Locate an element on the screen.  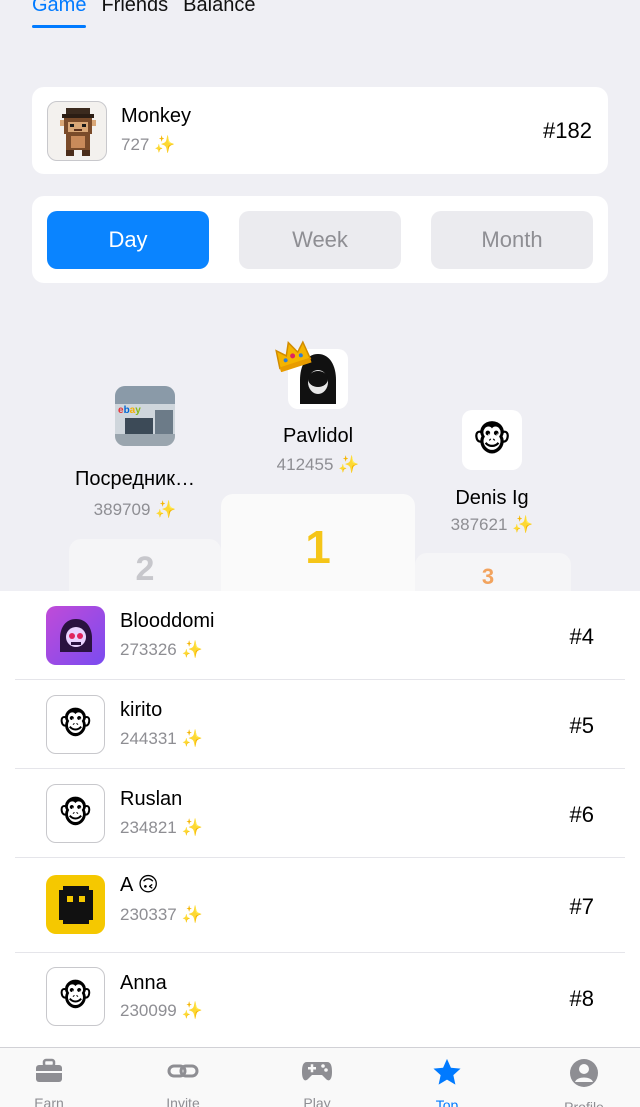
row-name: Anna is located at coordinates (143, 983).